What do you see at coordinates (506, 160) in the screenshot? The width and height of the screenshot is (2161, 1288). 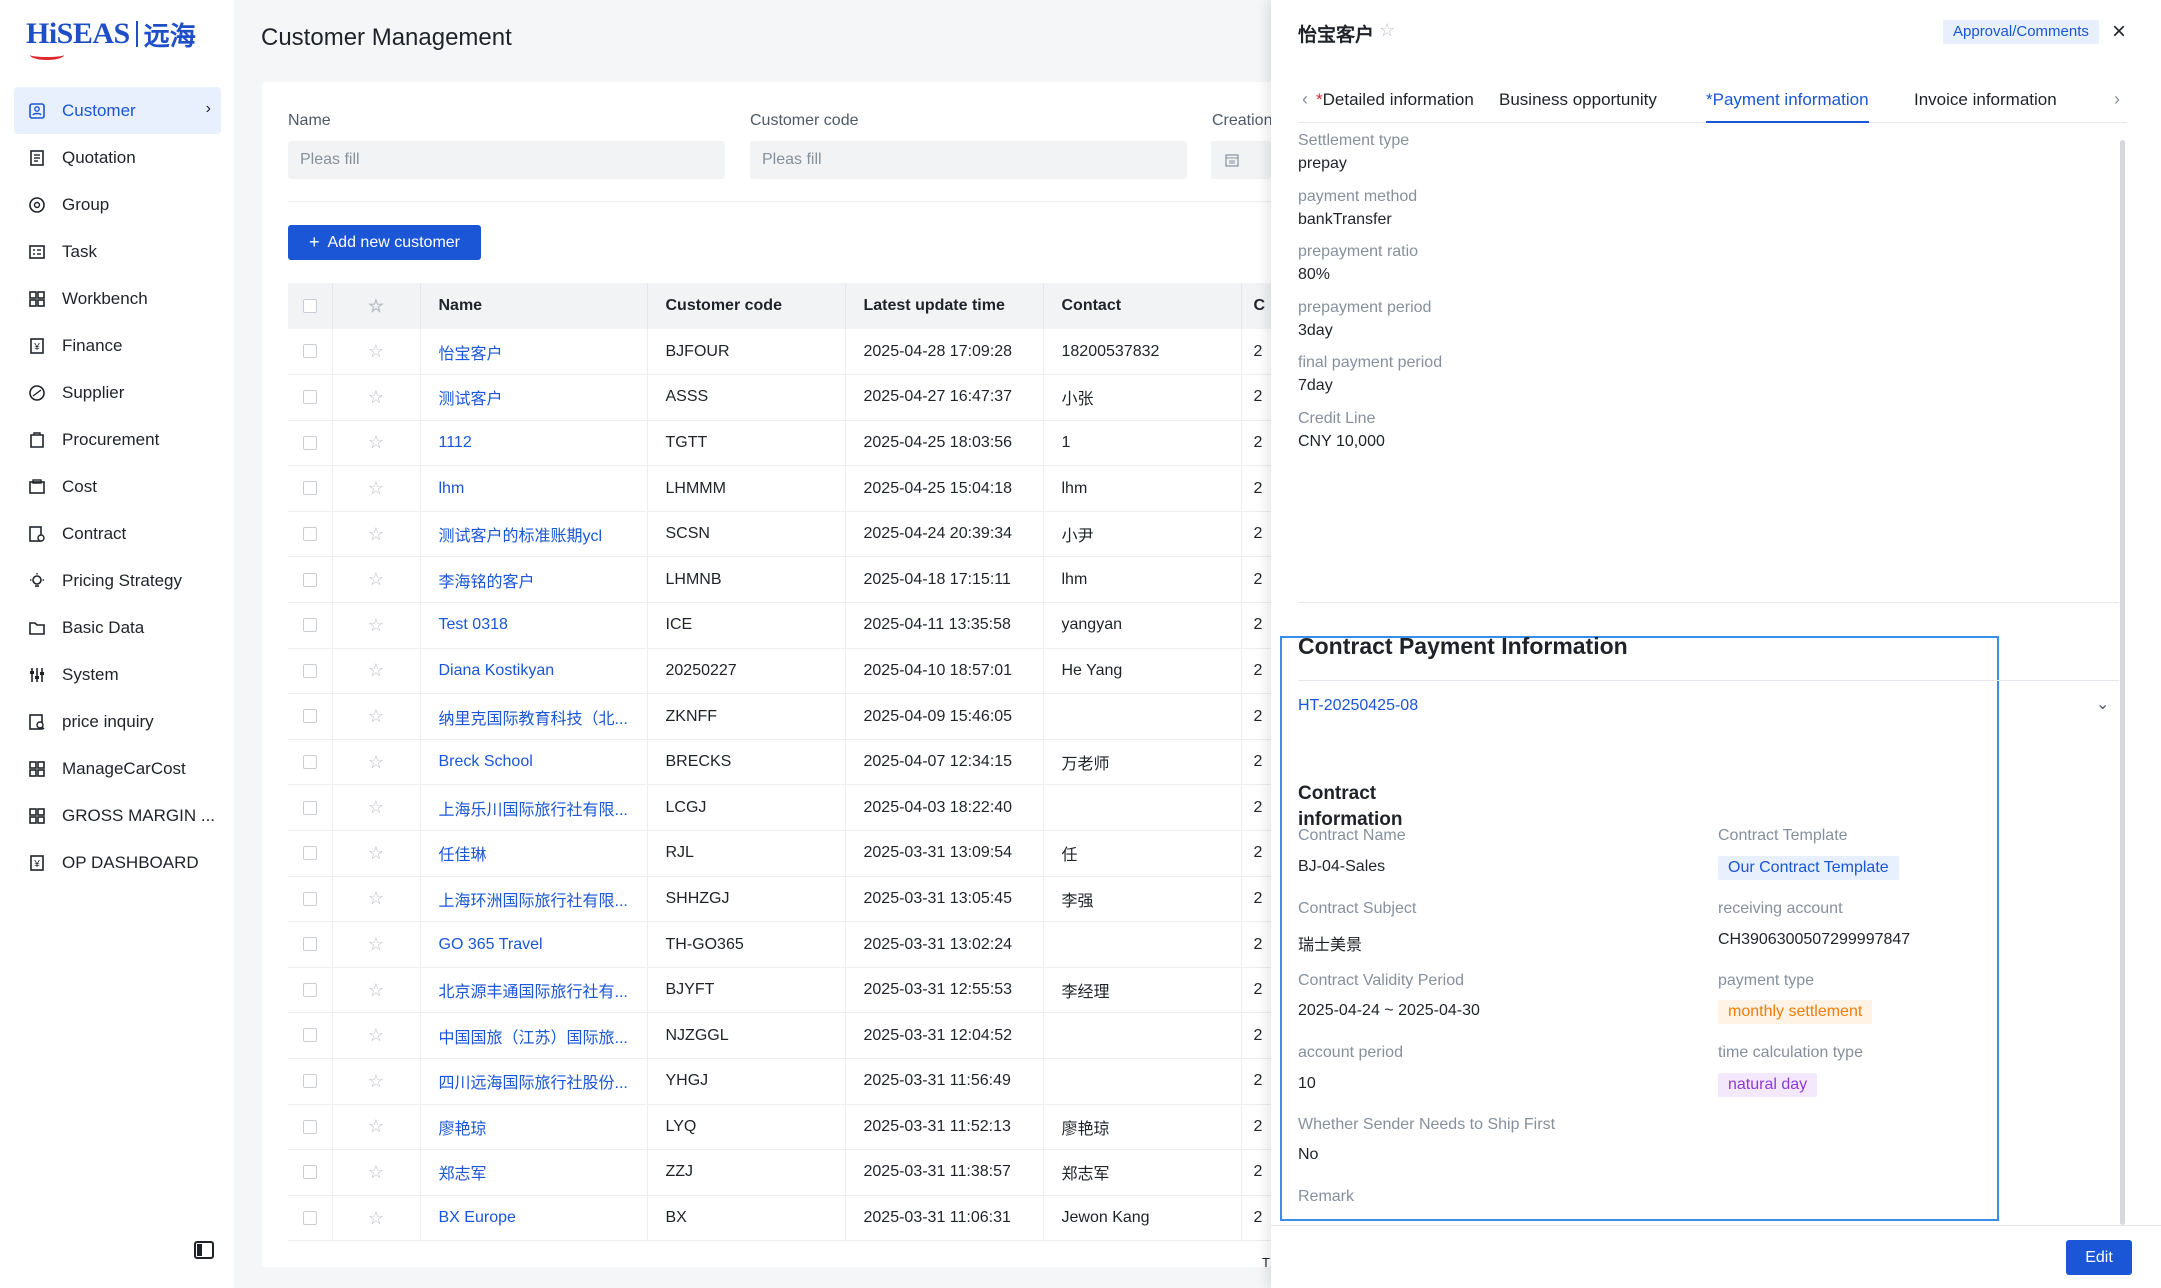 I see `name-filter-input: Pleas fill` at bounding box center [506, 160].